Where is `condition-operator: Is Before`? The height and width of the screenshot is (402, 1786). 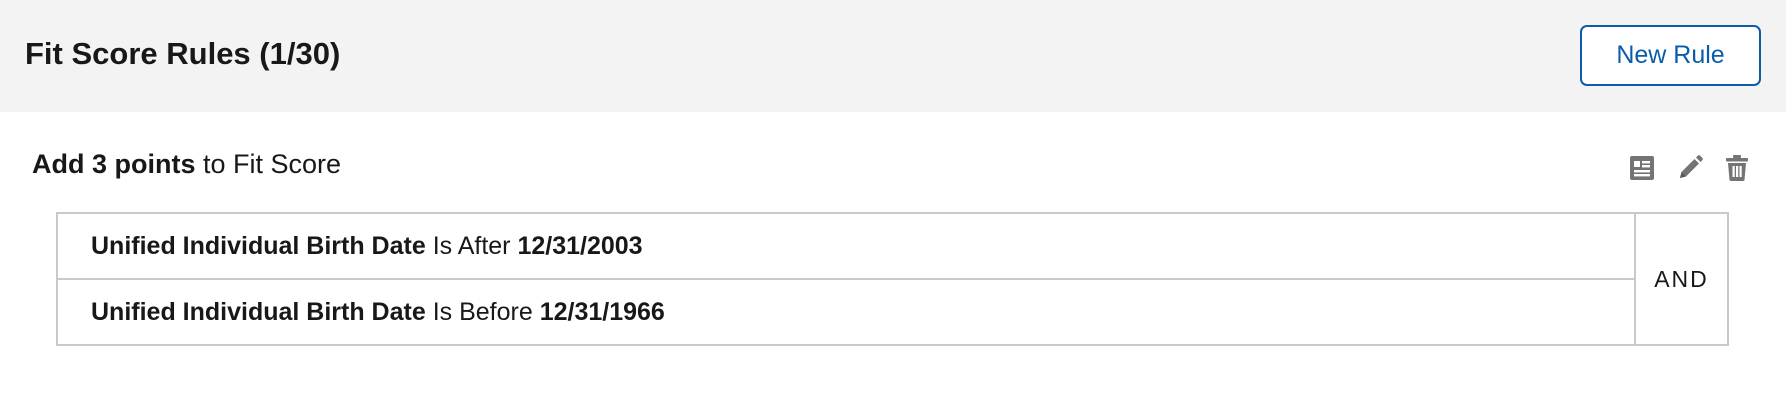 condition-operator: Is Before is located at coordinates (482, 312).